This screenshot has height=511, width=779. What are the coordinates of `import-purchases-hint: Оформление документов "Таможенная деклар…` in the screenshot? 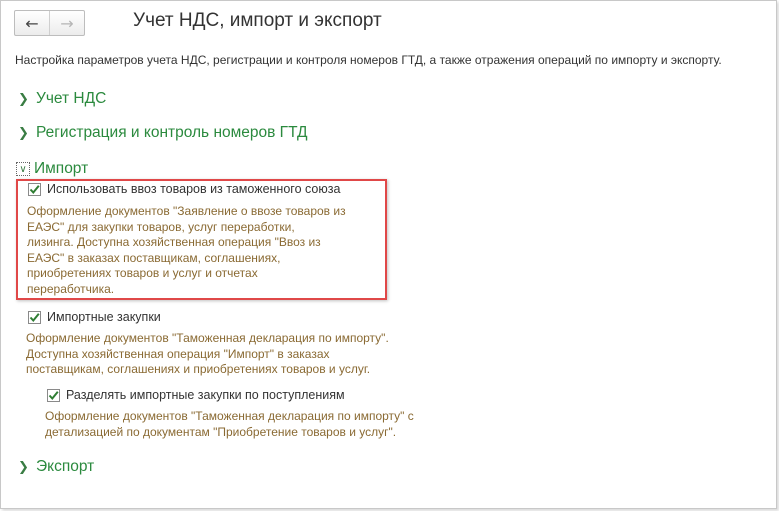 It's located at (207, 354).